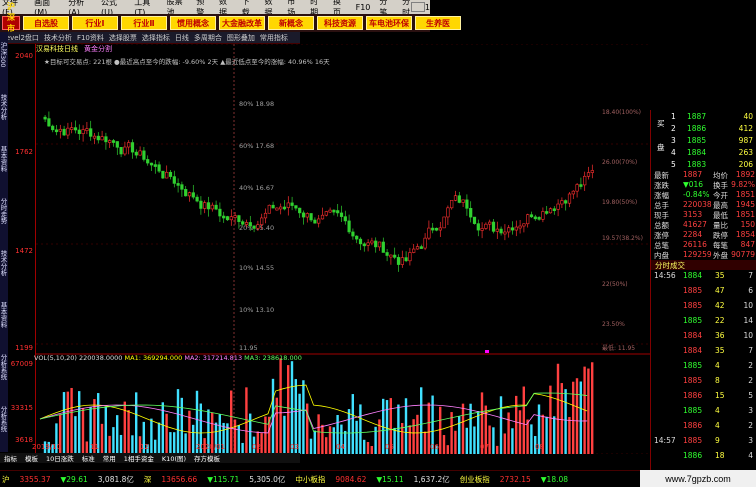 This screenshot has width=756, height=487. What do you see at coordinates (720, 395) in the screenshot?
I see `tick-qty: 15` at bounding box center [720, 395].